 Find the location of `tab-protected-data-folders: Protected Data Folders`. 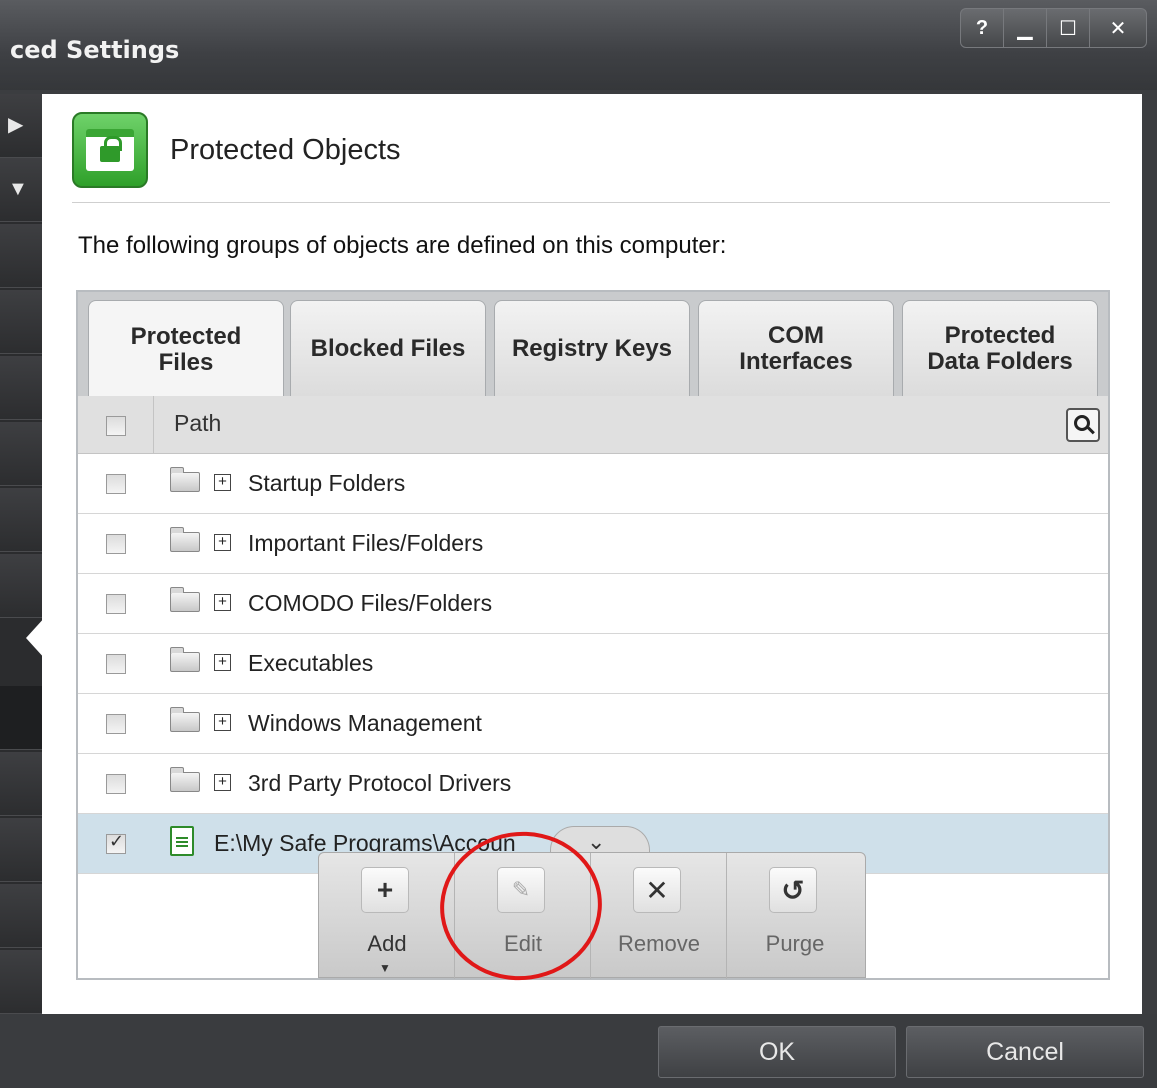

tab-protected-data-folders: Protected Data Folders is located at coordinates (1000, 348).